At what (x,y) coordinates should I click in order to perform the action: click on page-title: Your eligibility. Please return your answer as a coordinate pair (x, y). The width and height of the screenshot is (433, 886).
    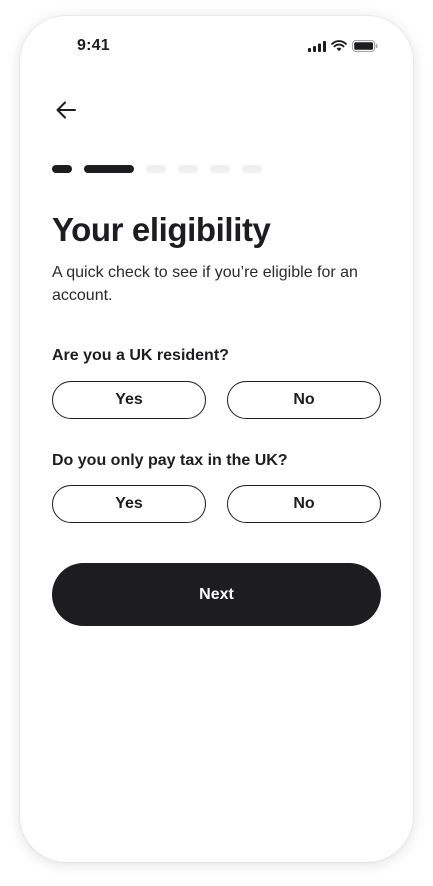
    Looking at the image, I should click on (161, 229).